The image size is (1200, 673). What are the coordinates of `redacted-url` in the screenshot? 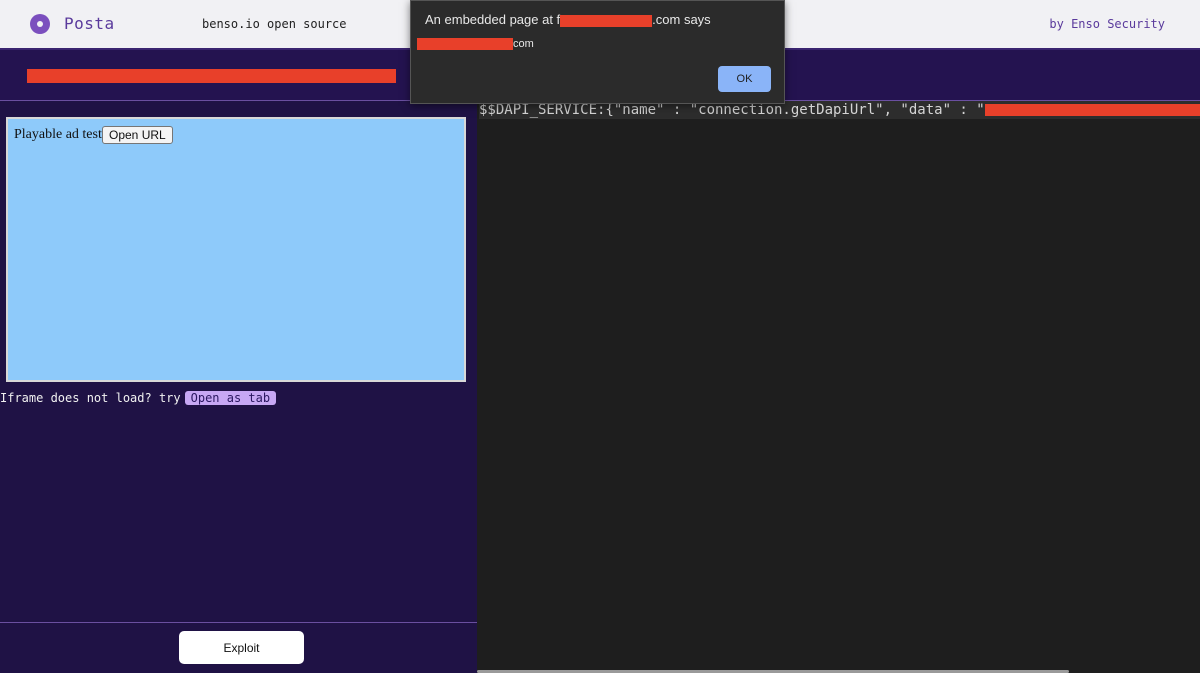 It's located at (211, 76).